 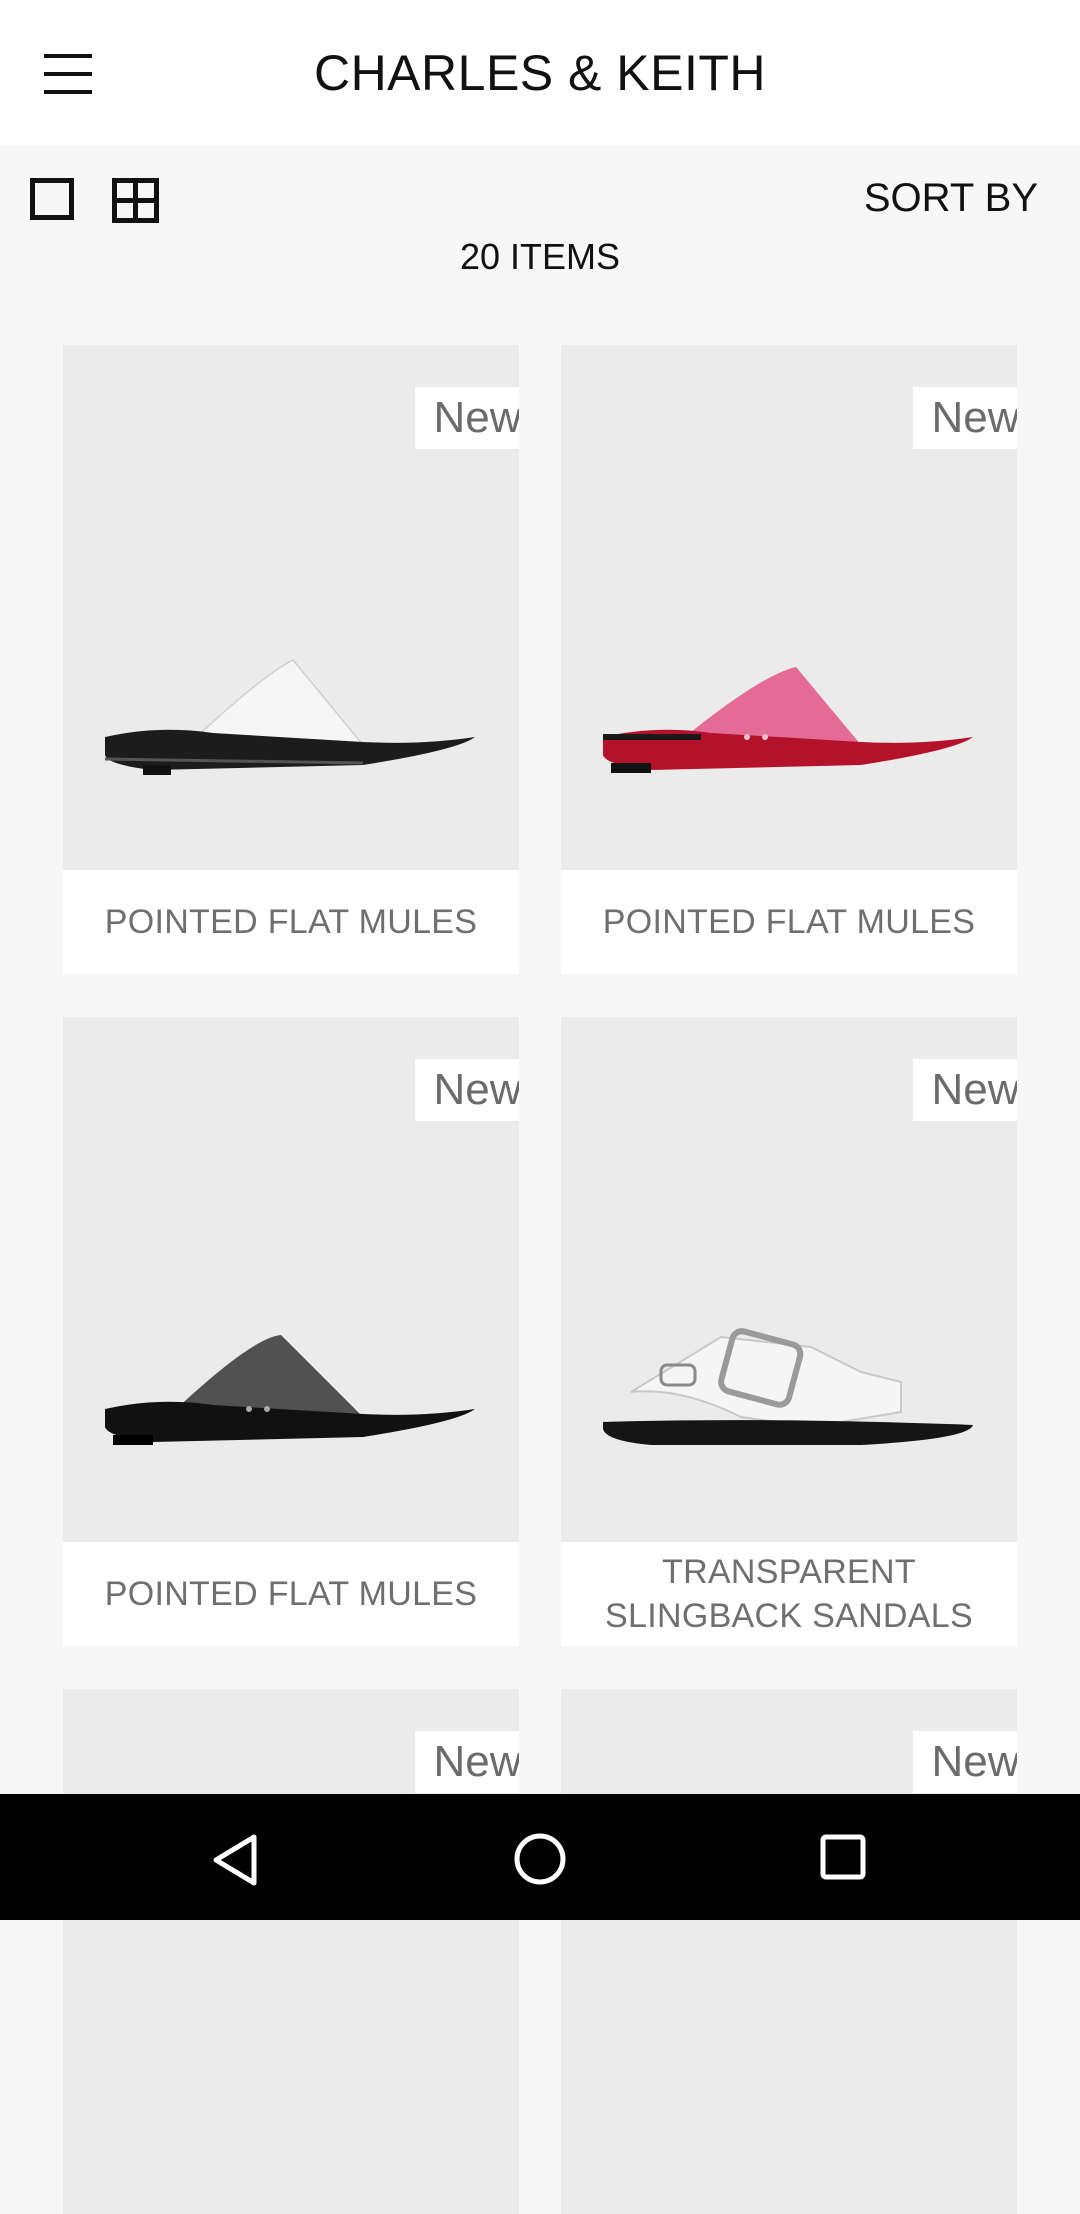 What do you see at coordinates (951, 198) in the screenshot?
I see `sort-by-button: SORT BY` at bounding box center [951, 198].